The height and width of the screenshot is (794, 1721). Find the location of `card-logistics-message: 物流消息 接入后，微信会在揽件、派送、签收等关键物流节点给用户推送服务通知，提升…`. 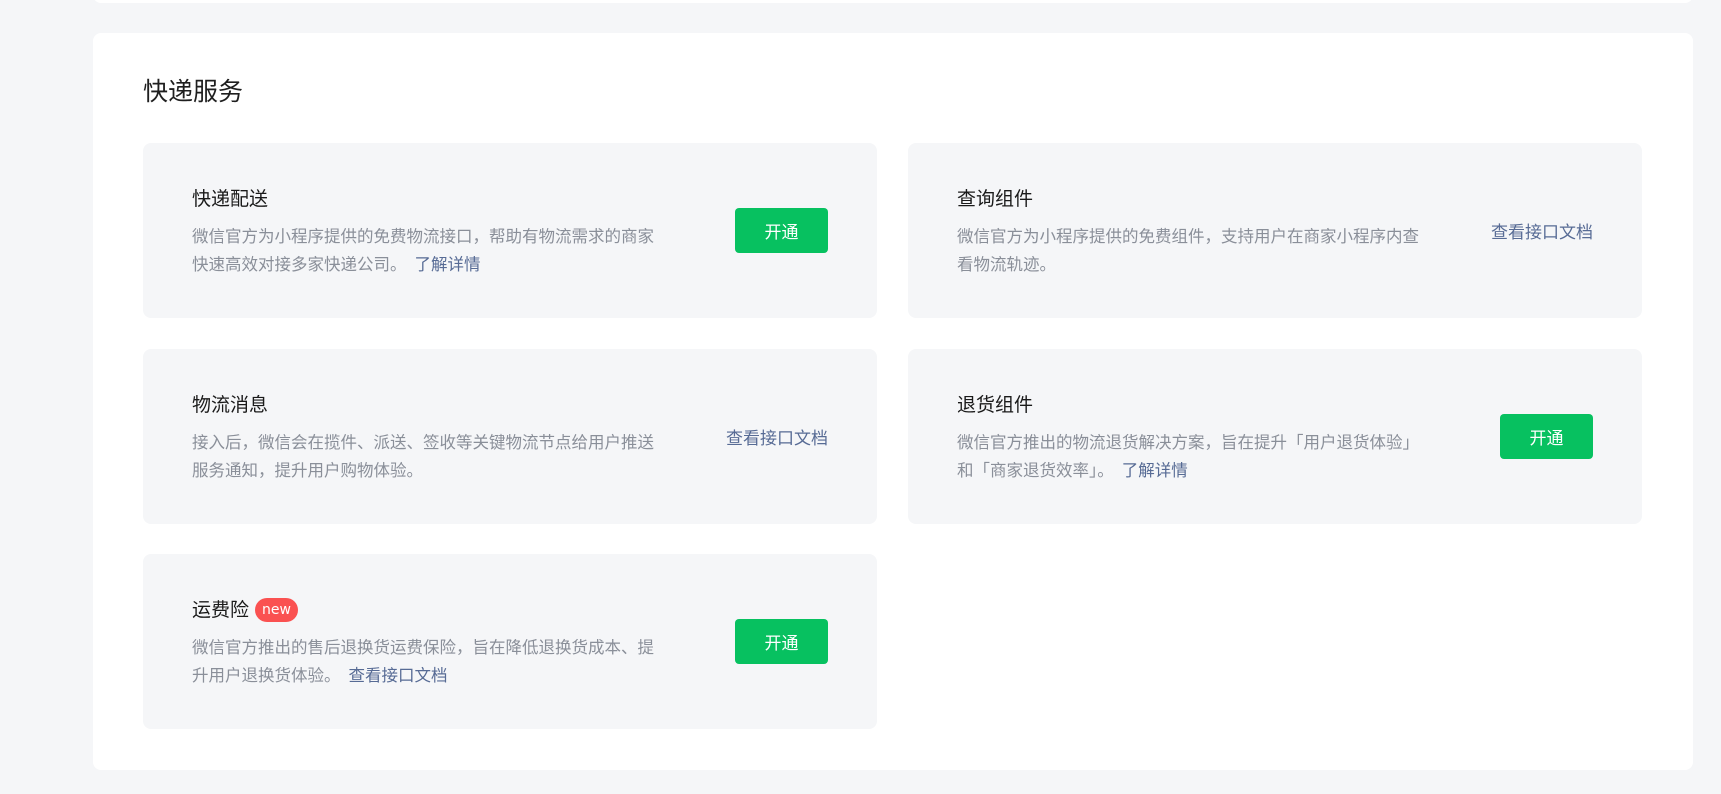

card-logistics-message: 物流消息 接入后，微信会在揽件、派送、签收等关键物流节点给用户推送服务通知，提升… is located at coordinates (510, 436).